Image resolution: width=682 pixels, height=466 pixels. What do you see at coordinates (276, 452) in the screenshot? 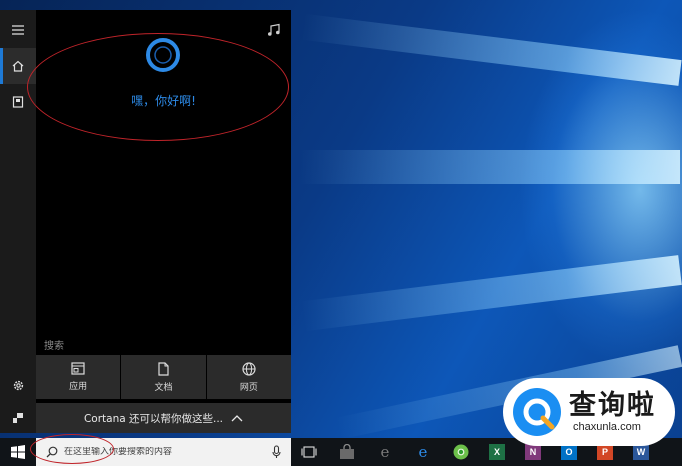
I see `microphone-icon` at bounding box center [276, 452].